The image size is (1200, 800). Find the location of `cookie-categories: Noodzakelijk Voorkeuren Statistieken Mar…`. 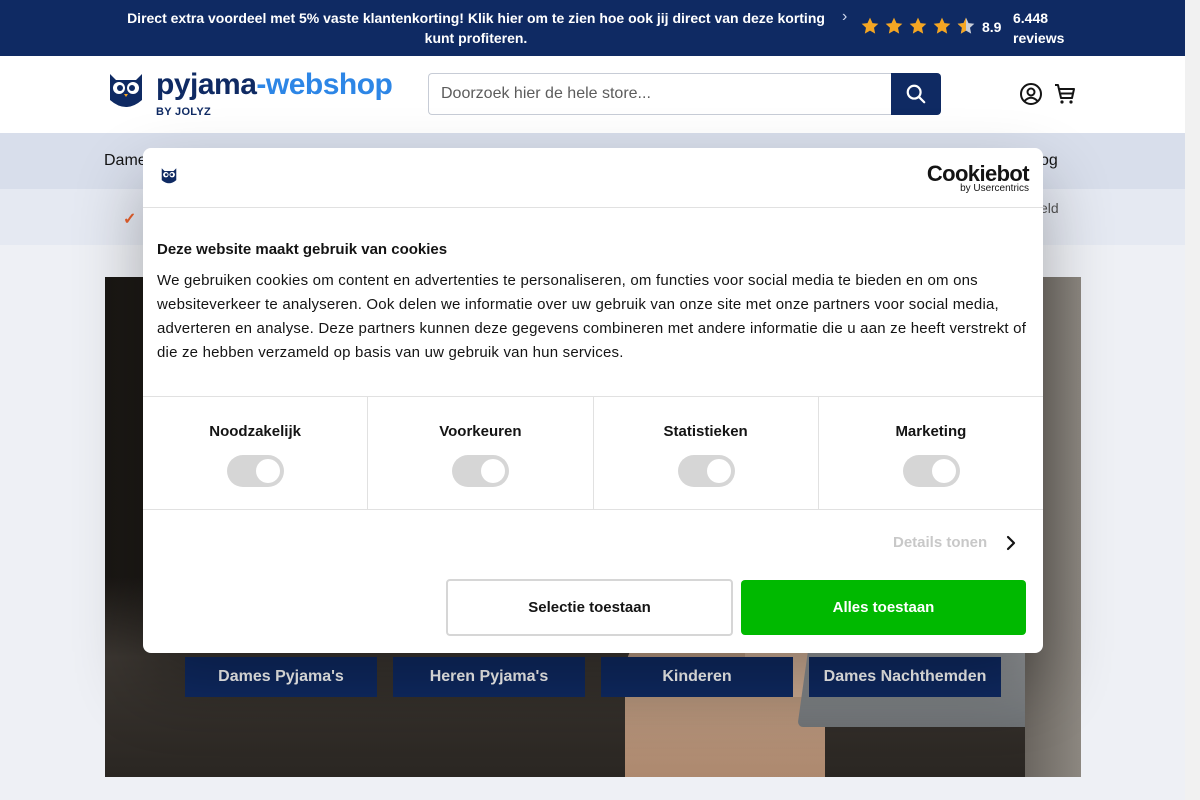

cookie-categories: Noodzakelijk Voorkeuren Statistieken Mar… is located at coordinates (593, 453).